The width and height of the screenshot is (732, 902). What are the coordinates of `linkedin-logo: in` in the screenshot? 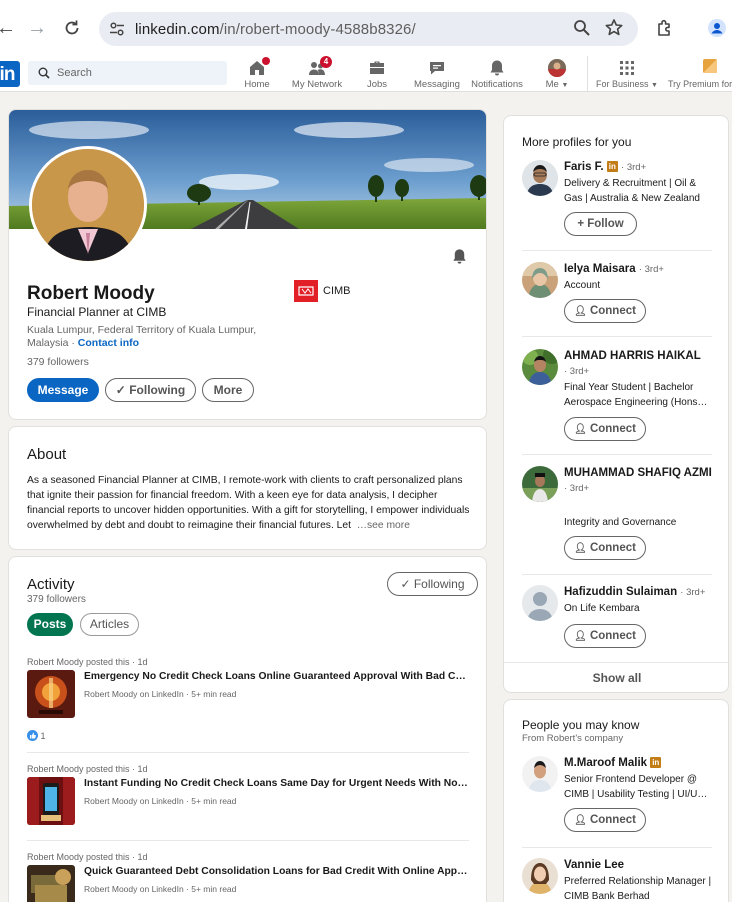 It's located at (10, 74).